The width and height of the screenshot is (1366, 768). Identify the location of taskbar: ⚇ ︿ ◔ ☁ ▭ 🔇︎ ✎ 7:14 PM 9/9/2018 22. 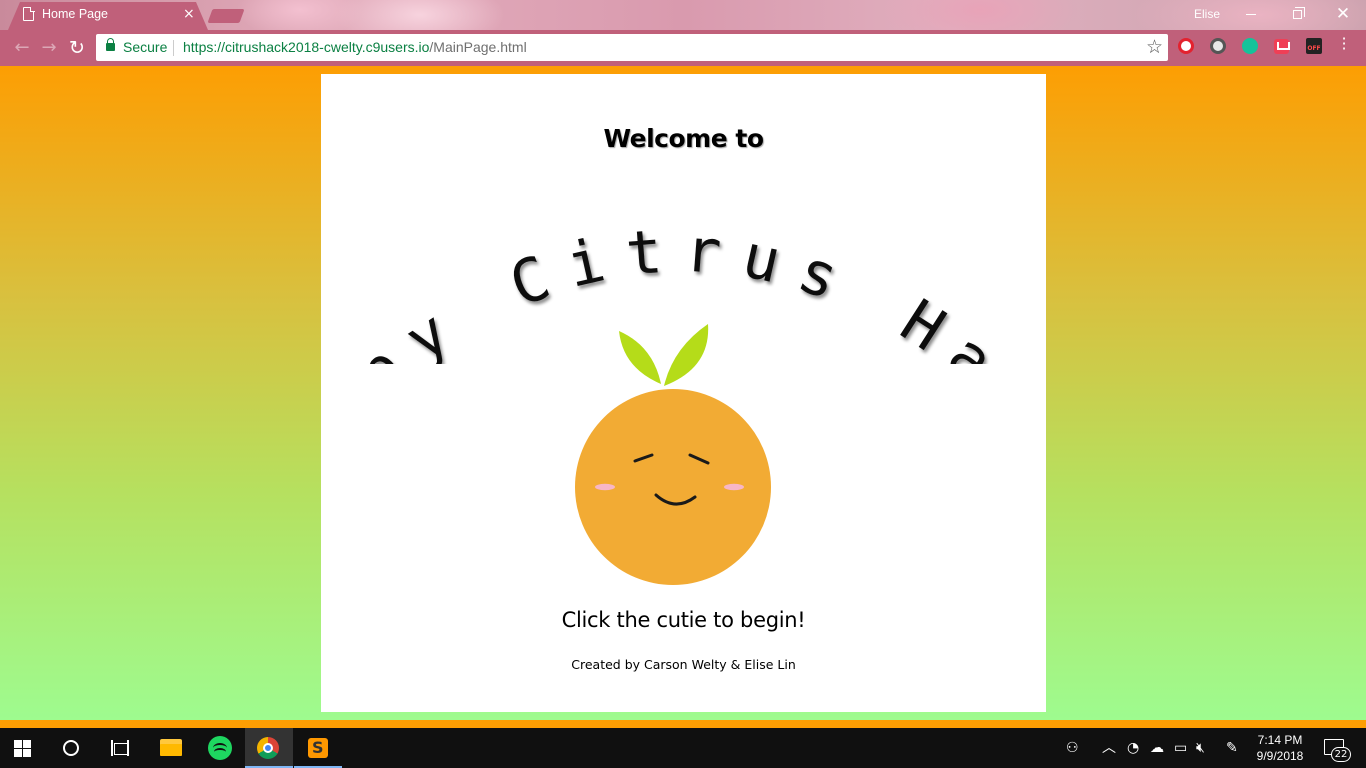
(683, 748).